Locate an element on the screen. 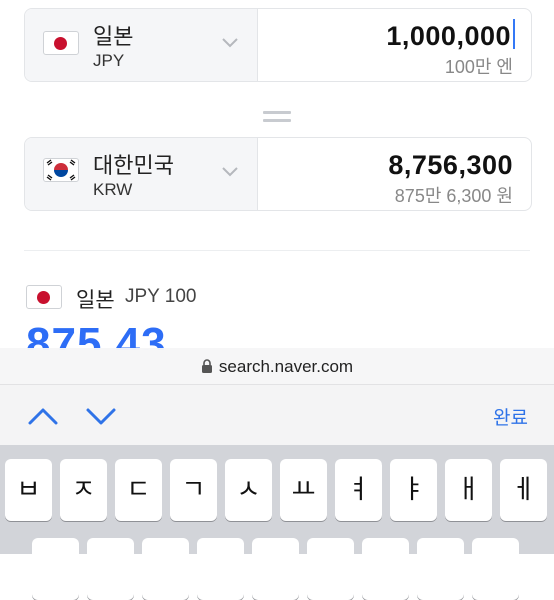 Image resolution: width=554 pixels, height=600 pixels. from-amount-value: 1,000,000 is located at coordinates (448, 36).